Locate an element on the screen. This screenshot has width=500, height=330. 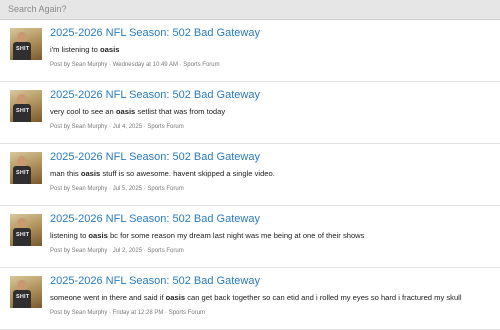
snippet-text: listening to is located at coordinates (69, 235).